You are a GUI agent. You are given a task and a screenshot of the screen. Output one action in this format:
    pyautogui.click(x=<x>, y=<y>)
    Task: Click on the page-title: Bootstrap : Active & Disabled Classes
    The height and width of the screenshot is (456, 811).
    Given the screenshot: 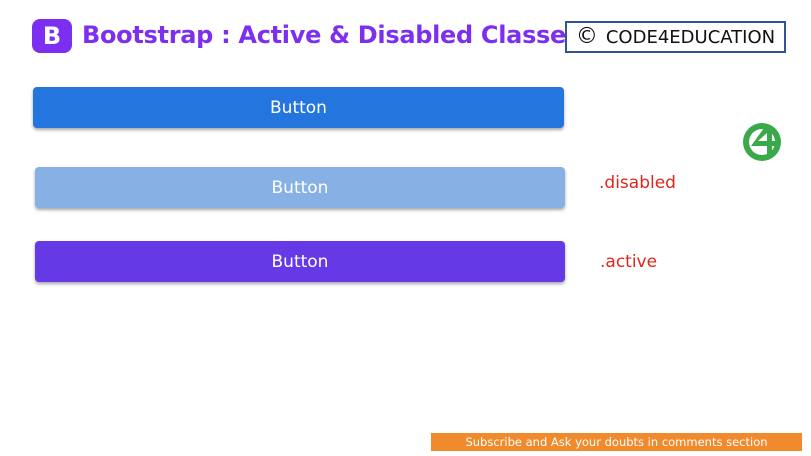 What is the action you would take?
    pyautogui.click(x=331, y=35)
    